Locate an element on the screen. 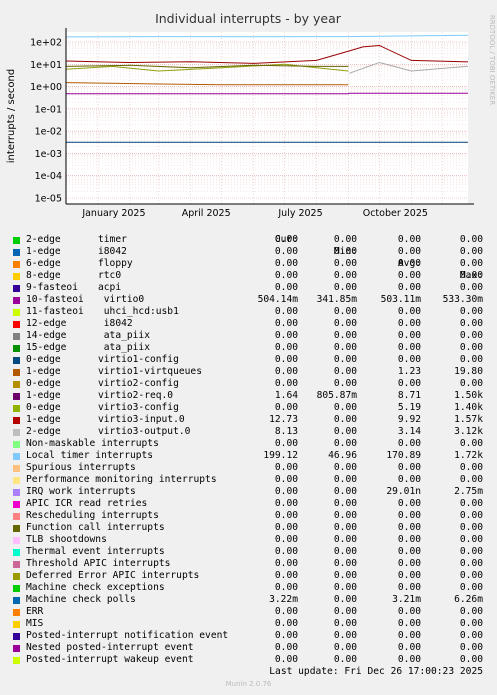  legend-name: 8-edge is located at coordinates (43, 275).